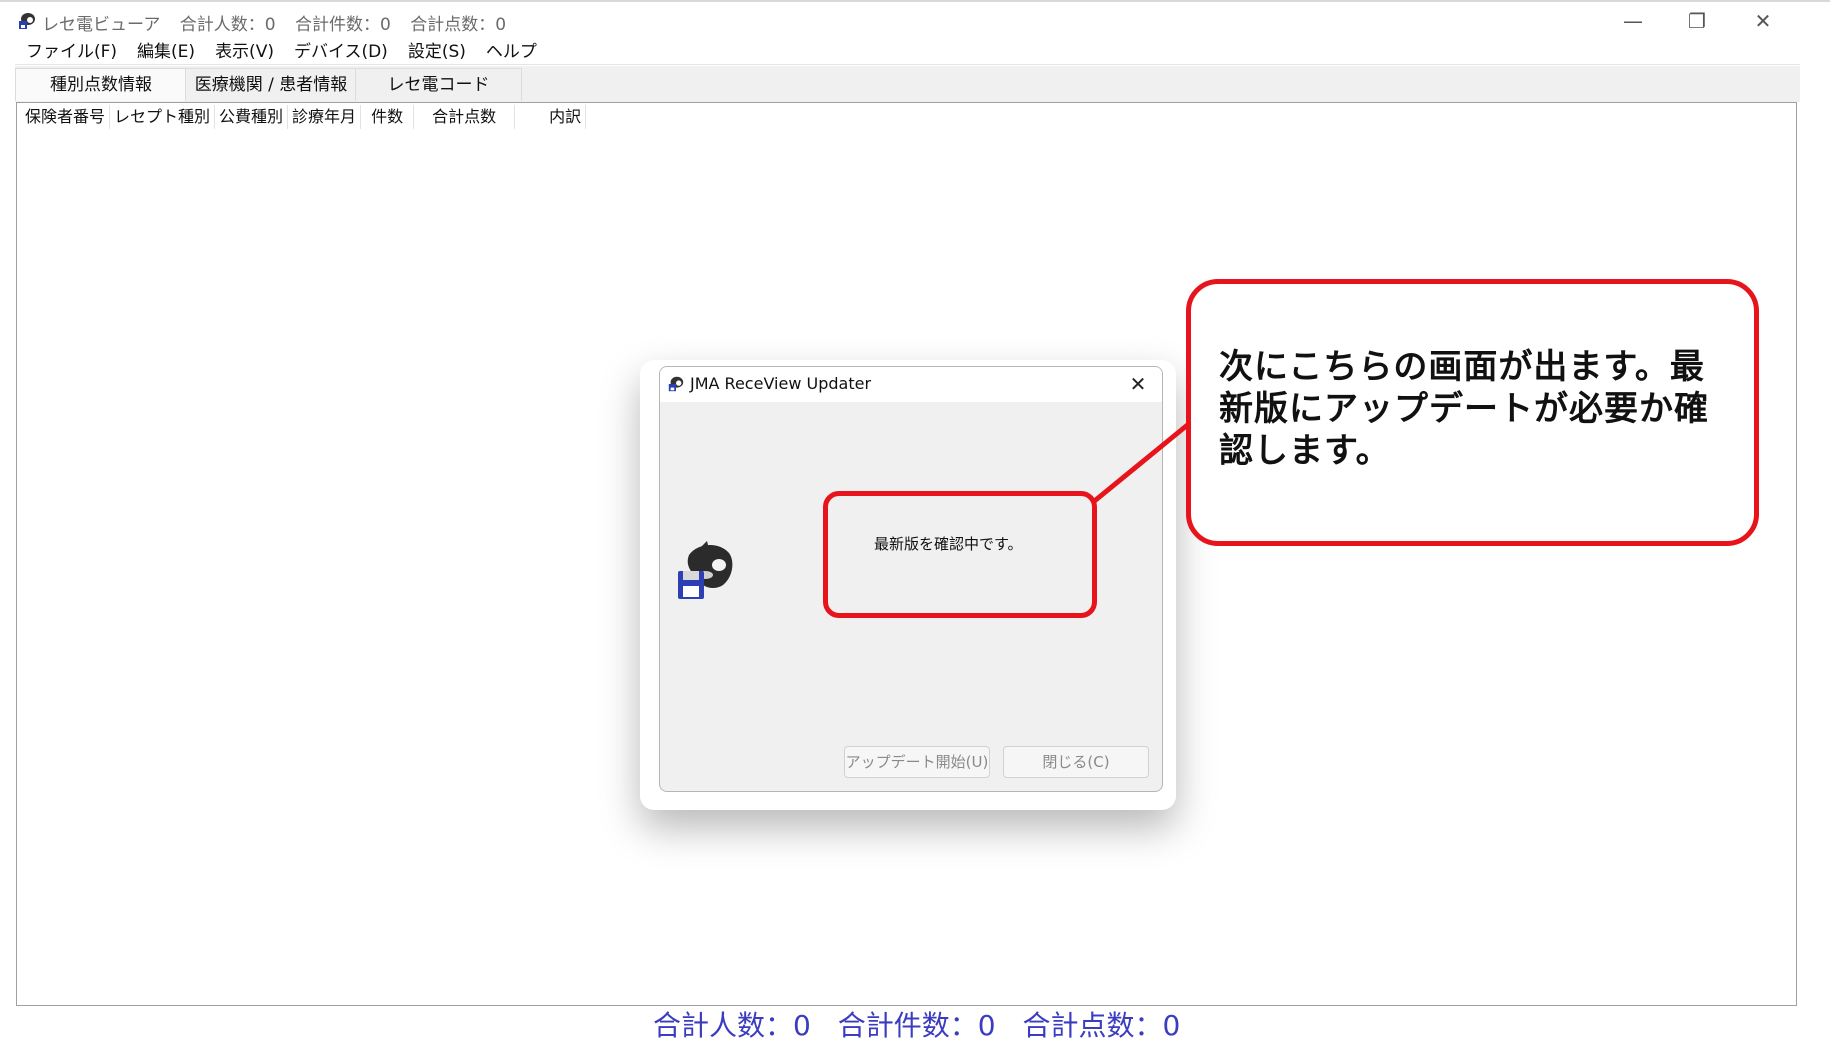  I want to click on status-total-people: 合計人数：0, so click(732, 1025).